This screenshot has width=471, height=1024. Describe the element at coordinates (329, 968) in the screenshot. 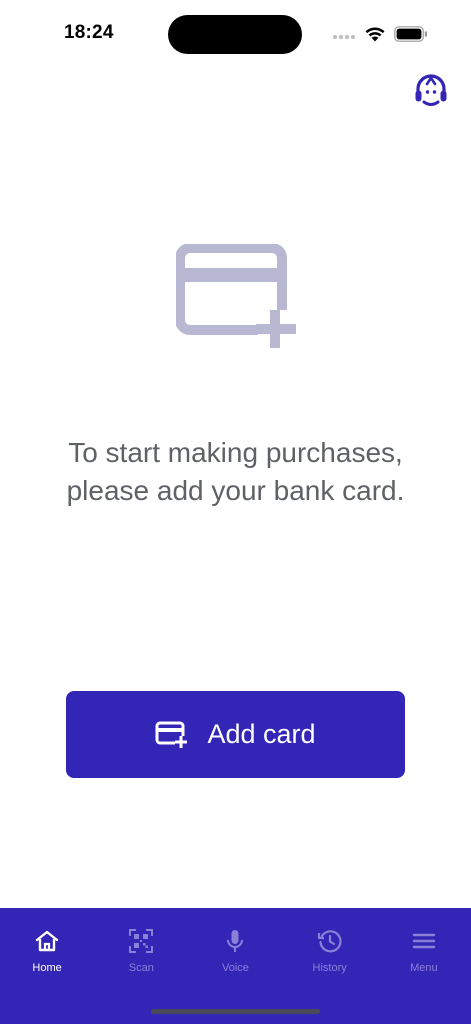

I see `nav-label-history: History` at that location.